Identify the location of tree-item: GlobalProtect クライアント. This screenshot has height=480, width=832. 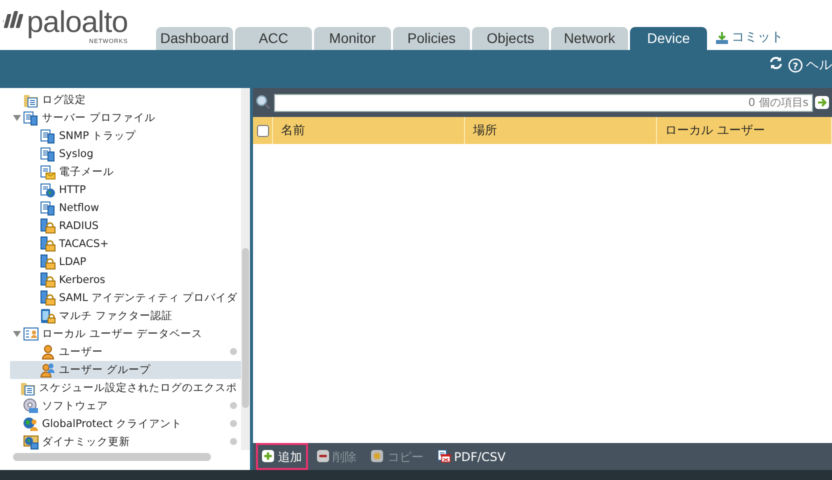
(126, 423).